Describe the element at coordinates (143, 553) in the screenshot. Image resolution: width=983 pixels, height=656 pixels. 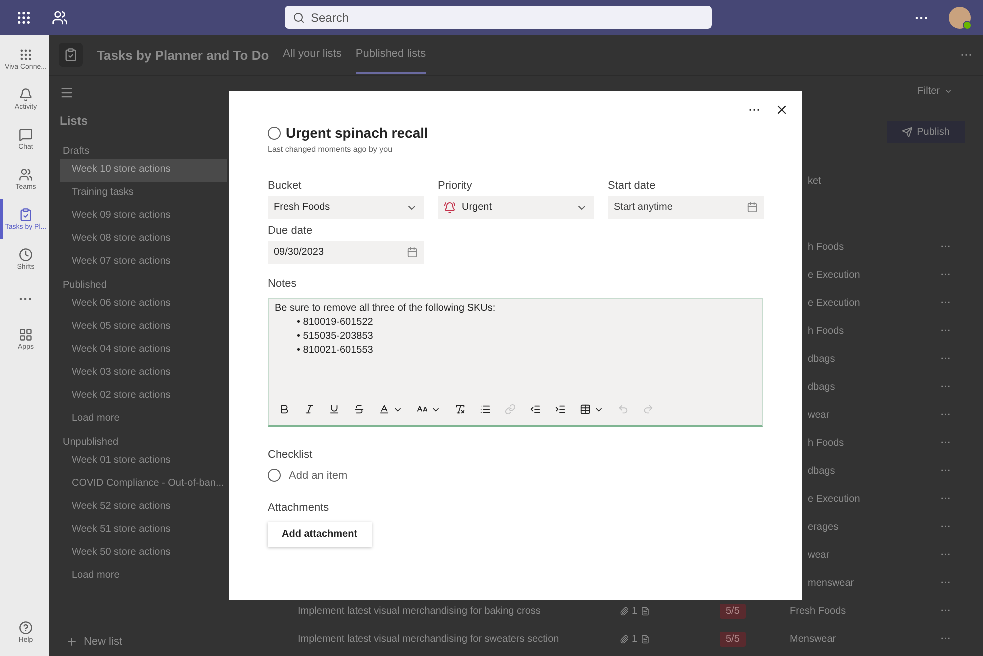
I see `list-item: Week 50 store actions` at that location.